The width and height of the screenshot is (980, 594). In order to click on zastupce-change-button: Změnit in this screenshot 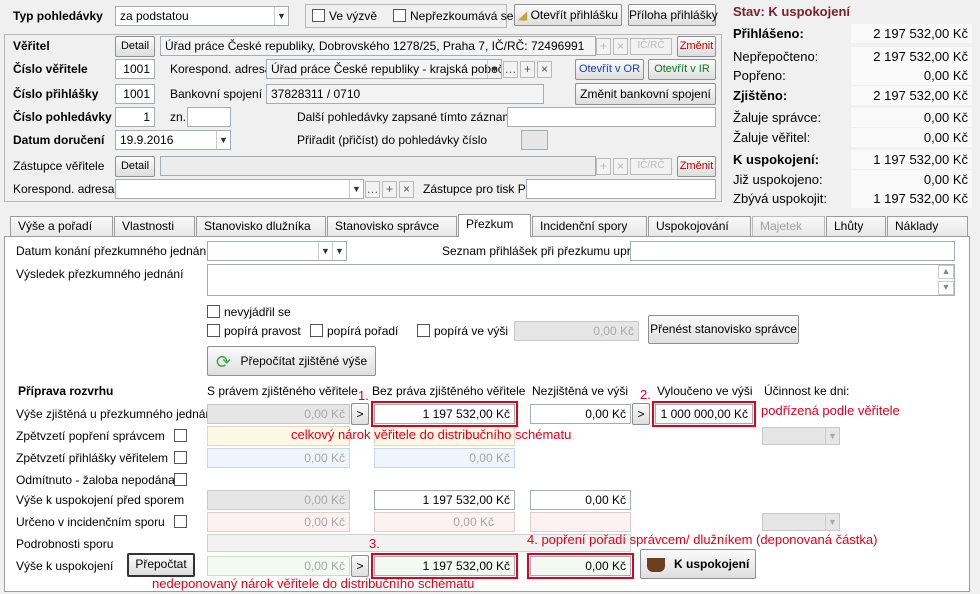, I will do `click(696, 166)`.